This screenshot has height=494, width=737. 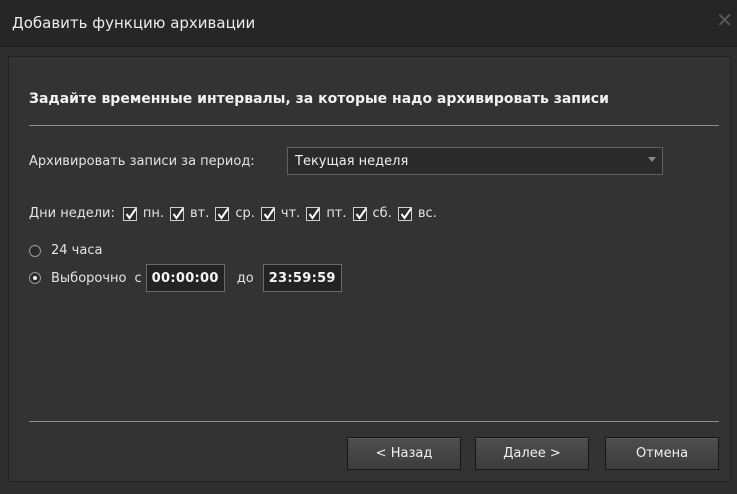 I want to click on to-time-input: 23:59:59, so click(x=302, y=278).